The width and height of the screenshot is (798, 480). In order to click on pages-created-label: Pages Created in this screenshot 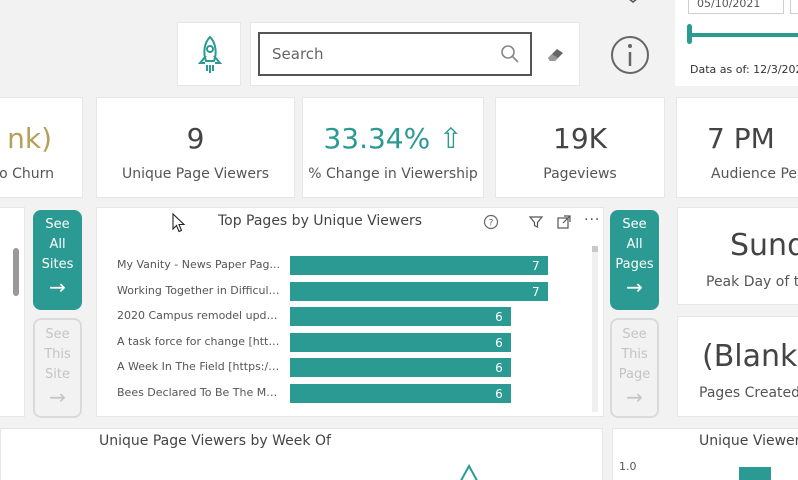, I will do `click(748, 393)`.